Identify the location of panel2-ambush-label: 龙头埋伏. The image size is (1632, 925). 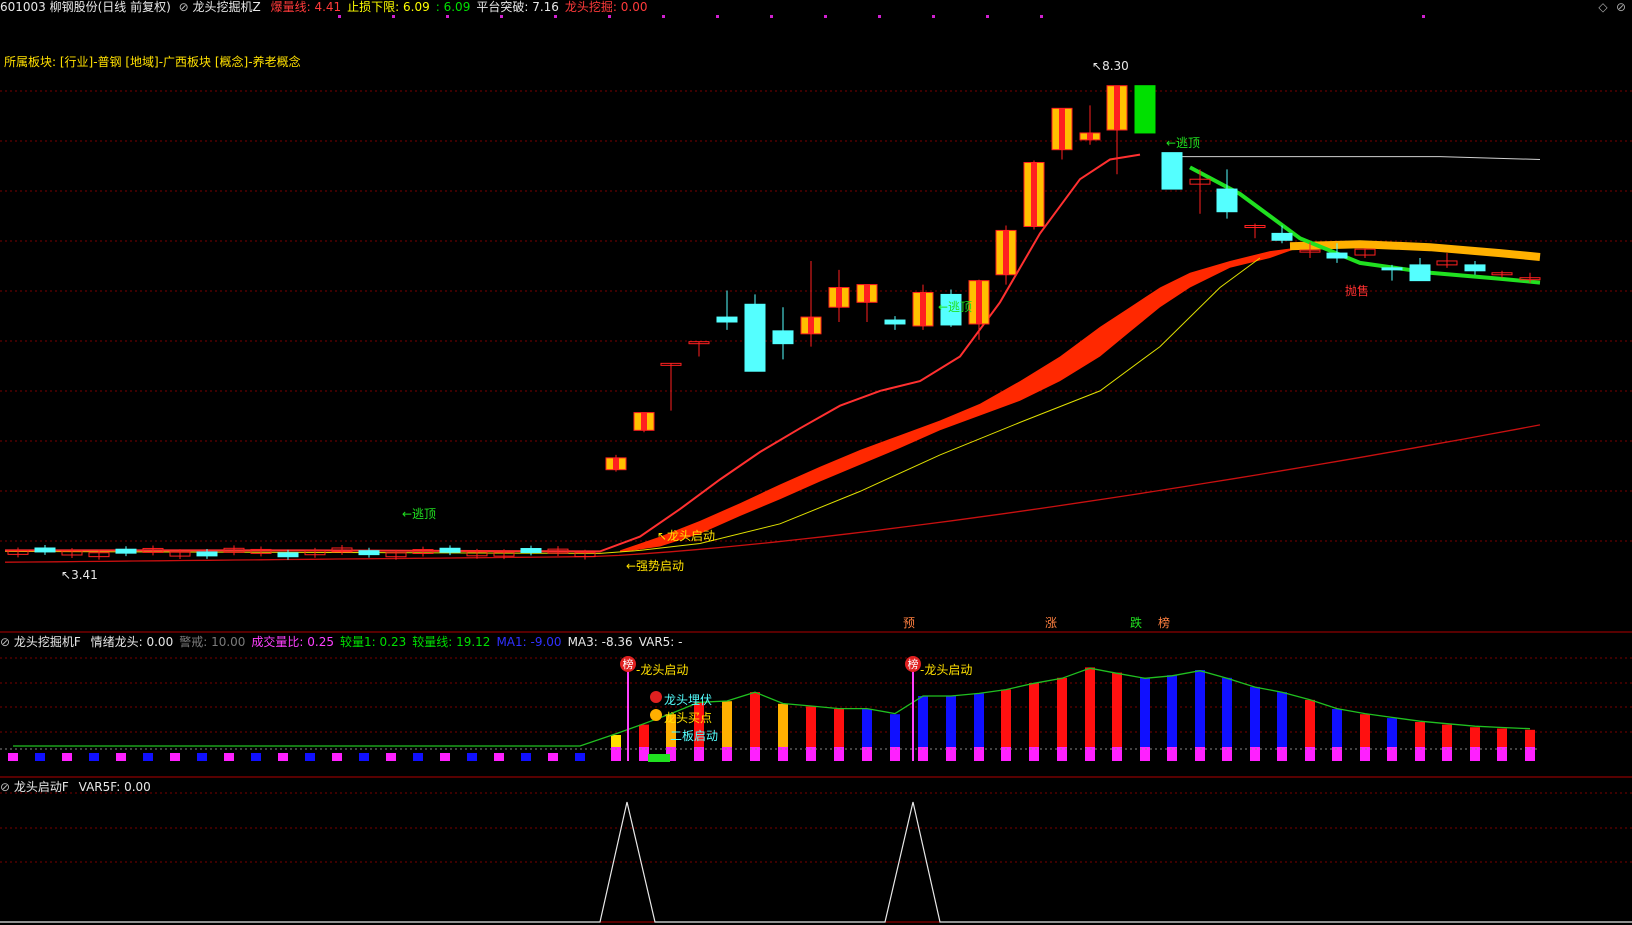
(688, 700).